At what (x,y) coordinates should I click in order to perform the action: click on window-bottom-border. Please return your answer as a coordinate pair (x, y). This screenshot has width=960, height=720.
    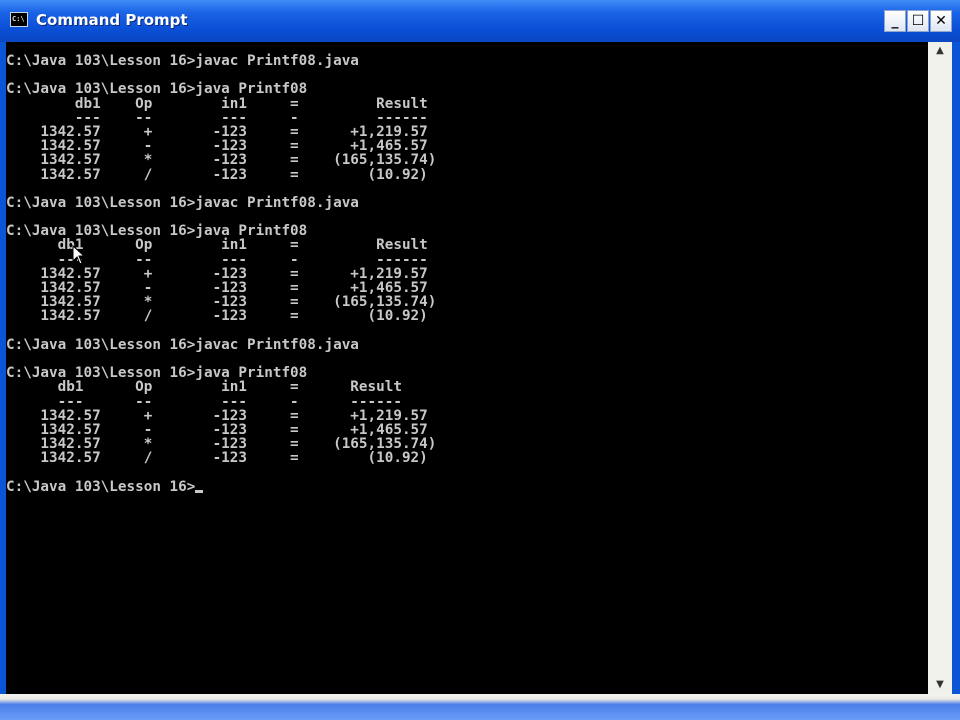
    Looking at the image, I should click on (480, 707).